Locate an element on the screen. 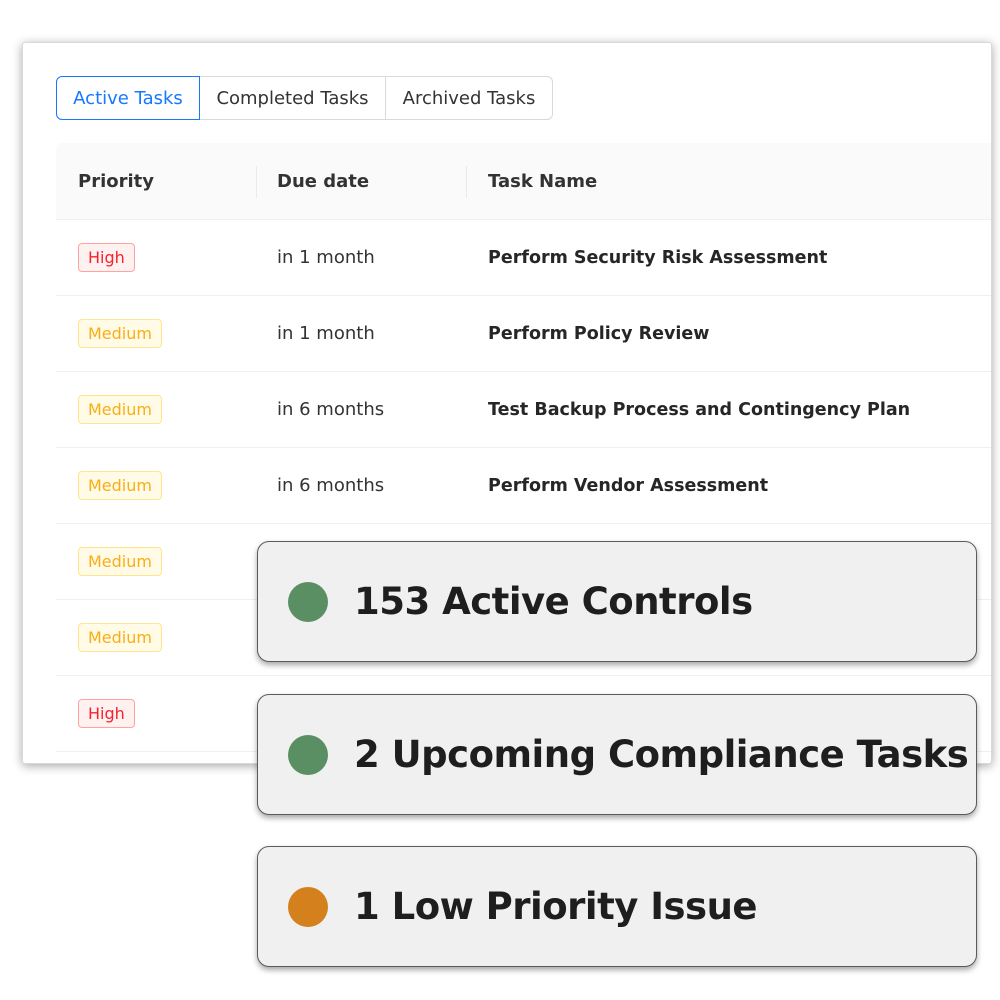 The height and width of the screenshot is (1000, 1000). low-priority-issue-callout: 1 Low Priority Issue is located at coordinates (617, 906).